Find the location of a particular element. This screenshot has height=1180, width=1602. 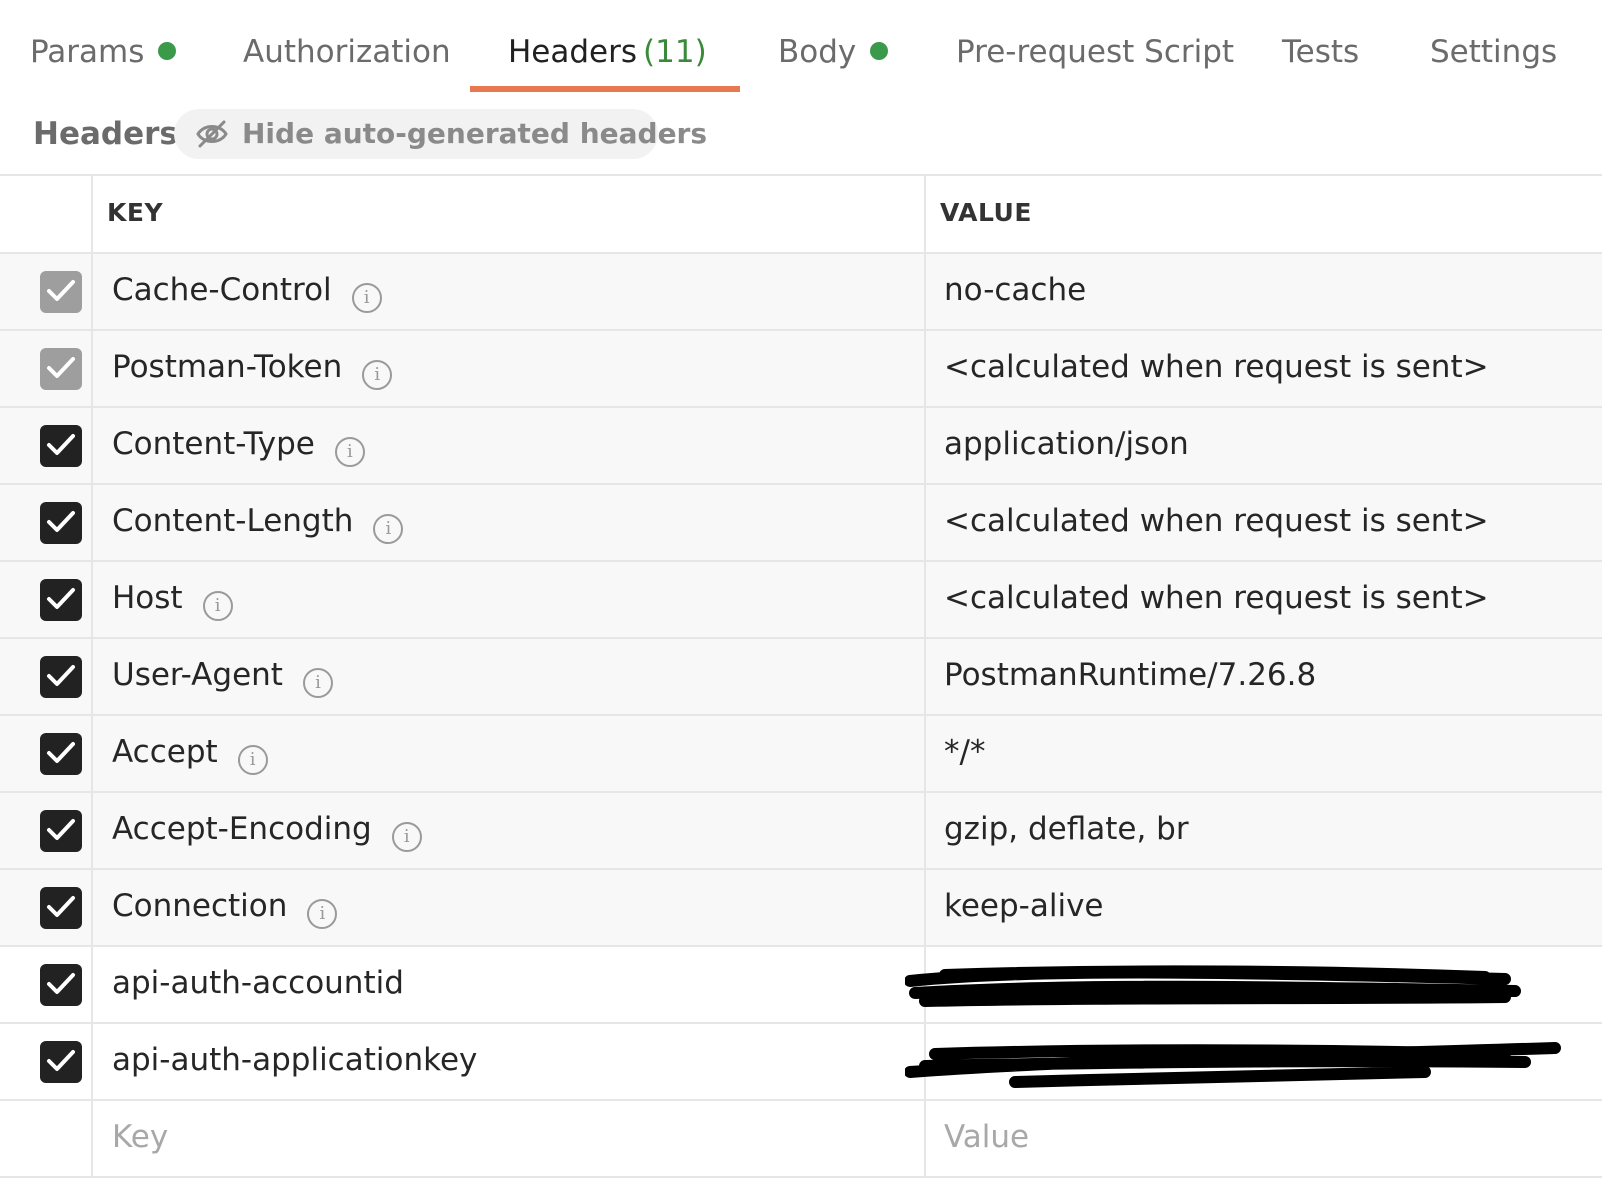

headers-count-badge: (11) is located at coordinates (675, 52).